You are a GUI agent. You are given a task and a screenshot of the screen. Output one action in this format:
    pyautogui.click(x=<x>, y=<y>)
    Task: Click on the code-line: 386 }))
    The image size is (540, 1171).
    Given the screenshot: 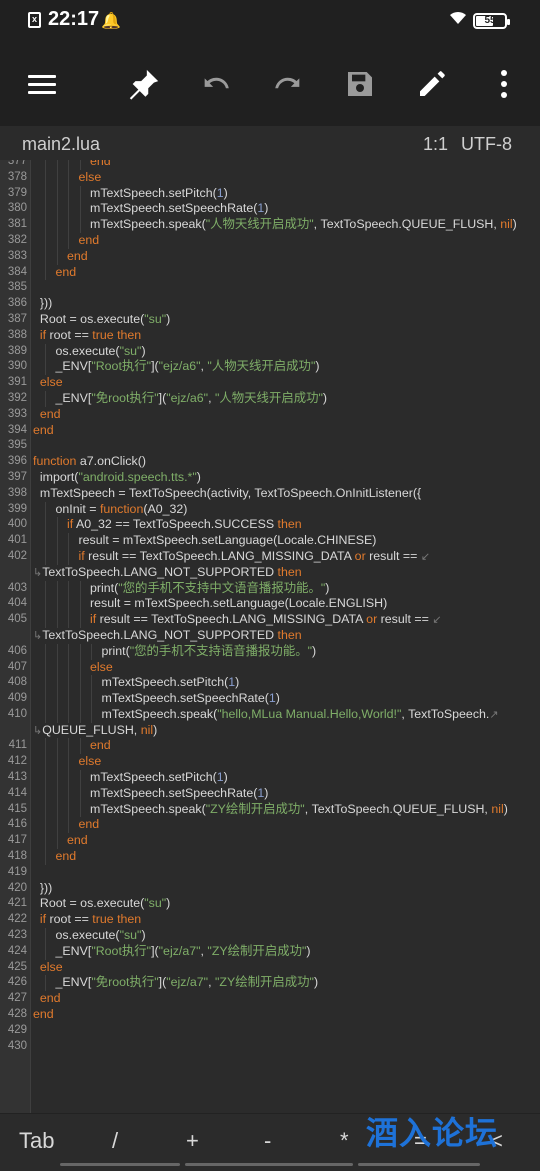 What is the action you would take?
    pyautogui.click(x=270, y=304)
    